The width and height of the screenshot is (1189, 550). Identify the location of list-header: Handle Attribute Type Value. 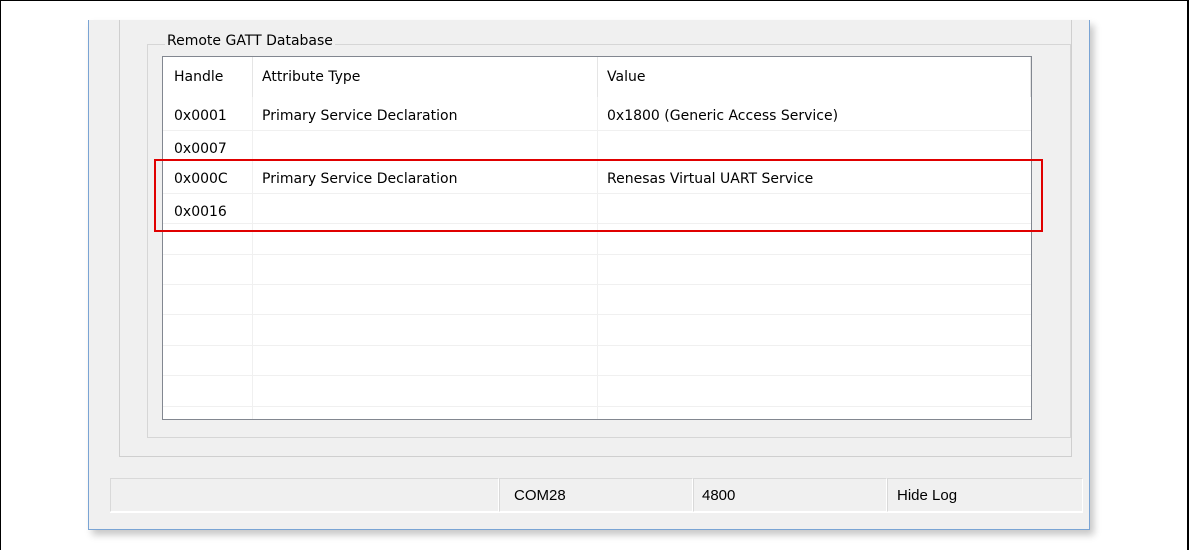
(597, 77).